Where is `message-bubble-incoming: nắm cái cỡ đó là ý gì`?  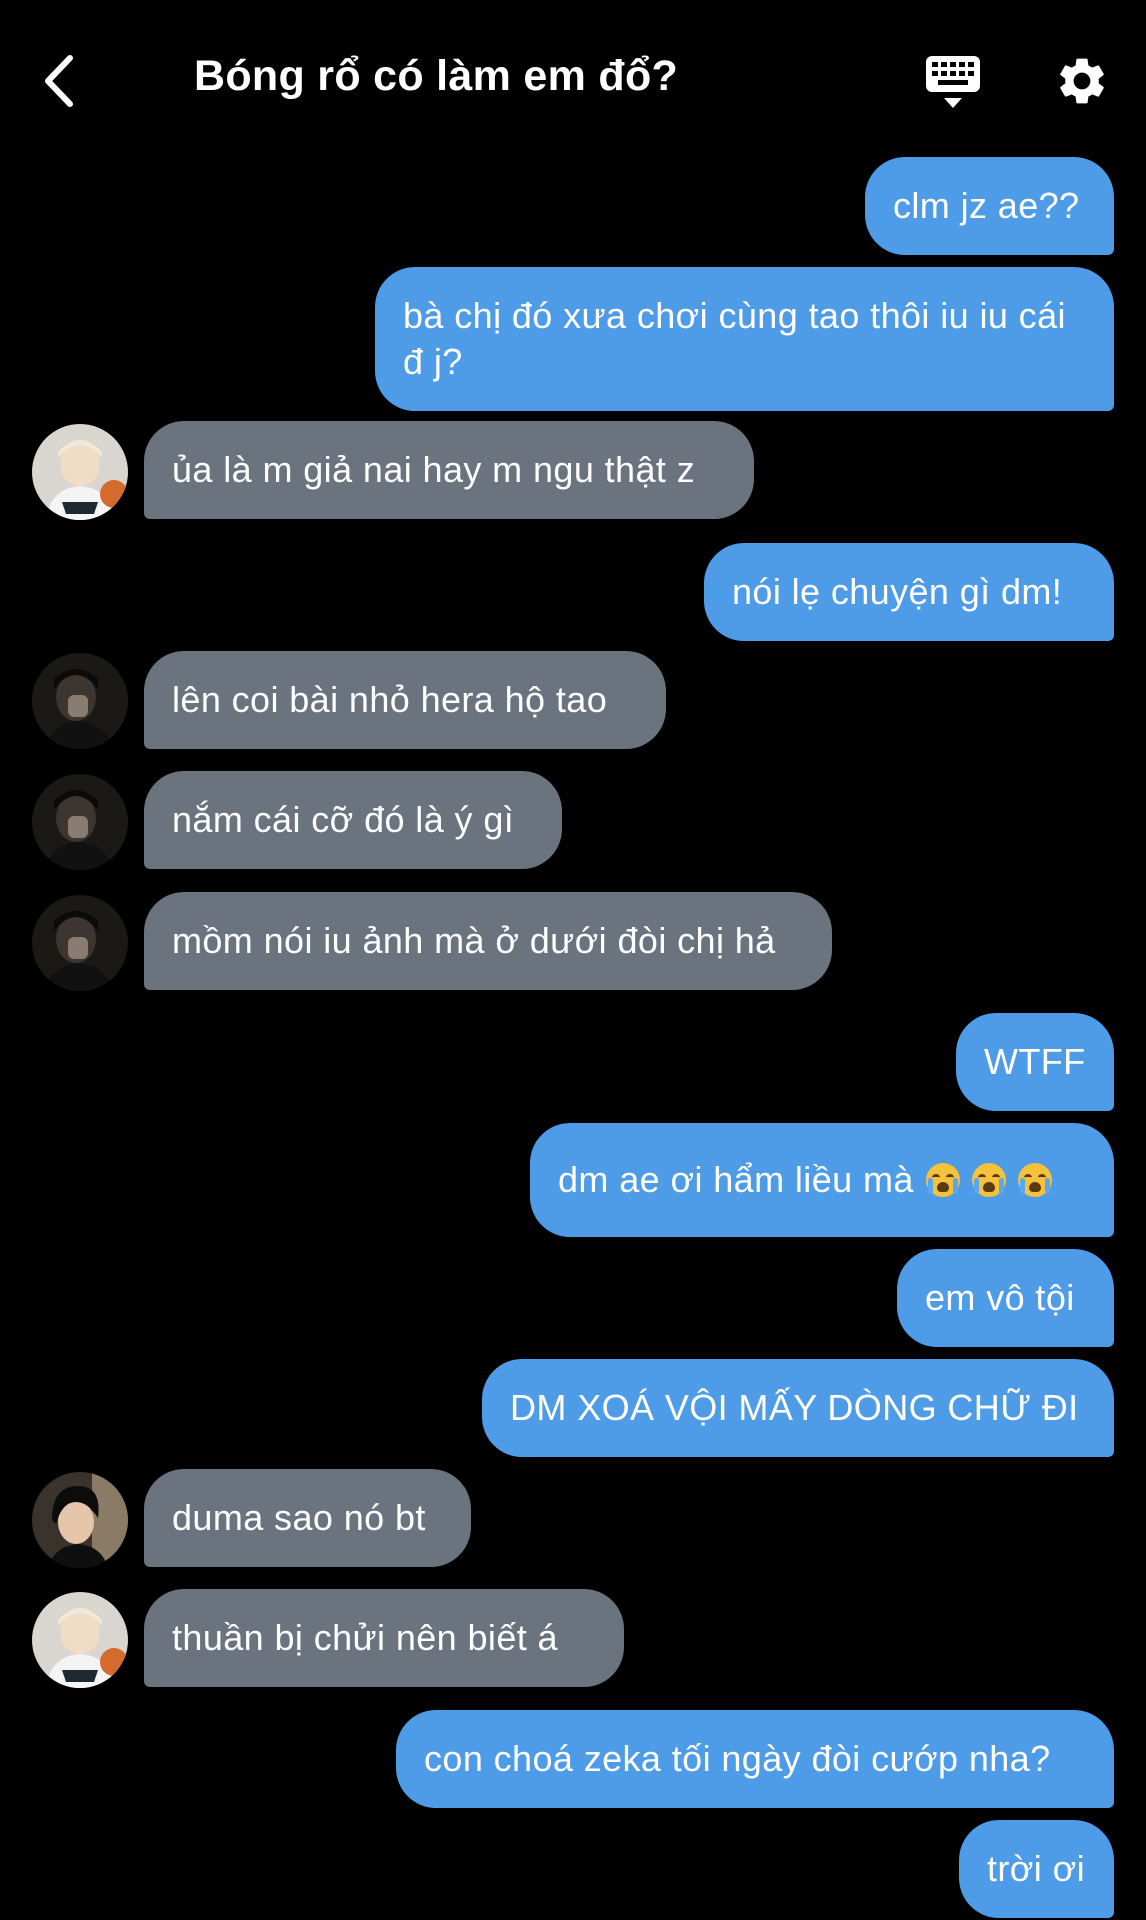 message-bubble-incoming: nắm cái cỡ đó là ý gì is located at coordinates (353, 820).